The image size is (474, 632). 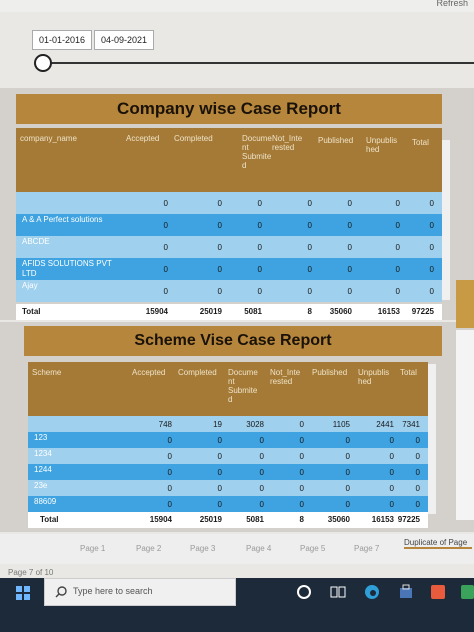 What do you see at coordinates (341, 424) in the screenshot?
I see `row-value: 1105` at bounding box center [341, 424].